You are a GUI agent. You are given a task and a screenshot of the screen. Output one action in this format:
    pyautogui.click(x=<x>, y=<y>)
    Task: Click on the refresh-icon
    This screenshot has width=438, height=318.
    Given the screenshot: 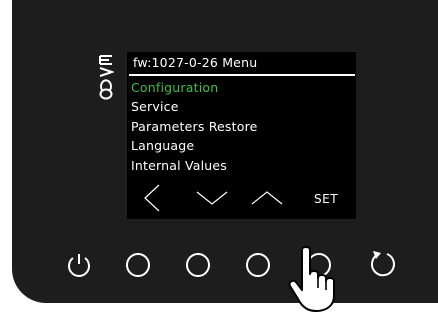 What is the action you would take?
    pyautogui.click(x=382, y=265)
    